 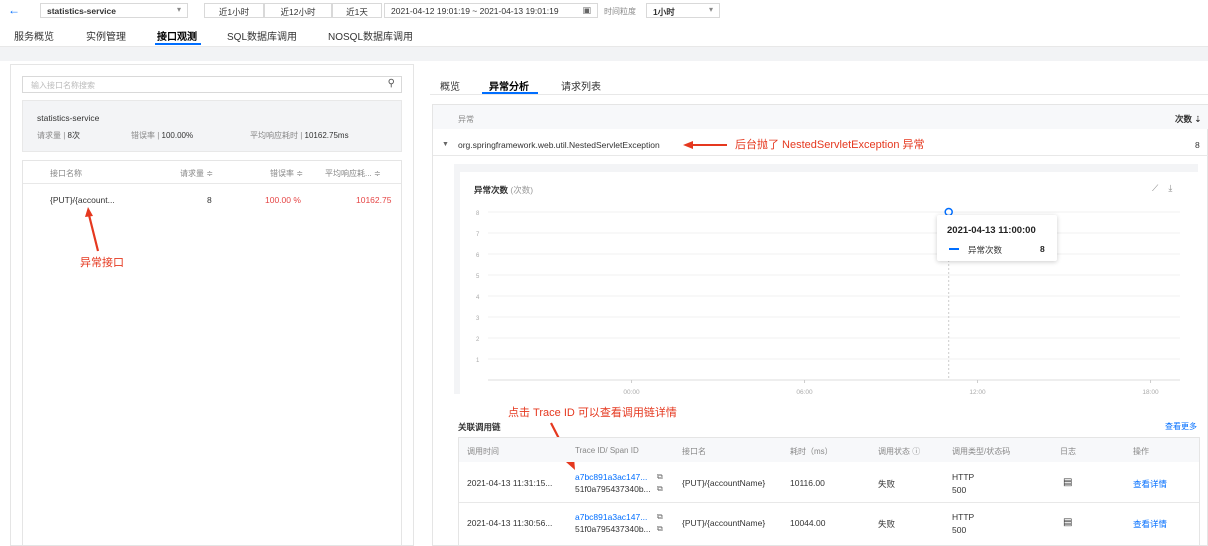 What do you see at coordinates (177, 35) in the screenshot?
I see `tab-interface-observation: 接口观测` at bounding box center [177, 35].